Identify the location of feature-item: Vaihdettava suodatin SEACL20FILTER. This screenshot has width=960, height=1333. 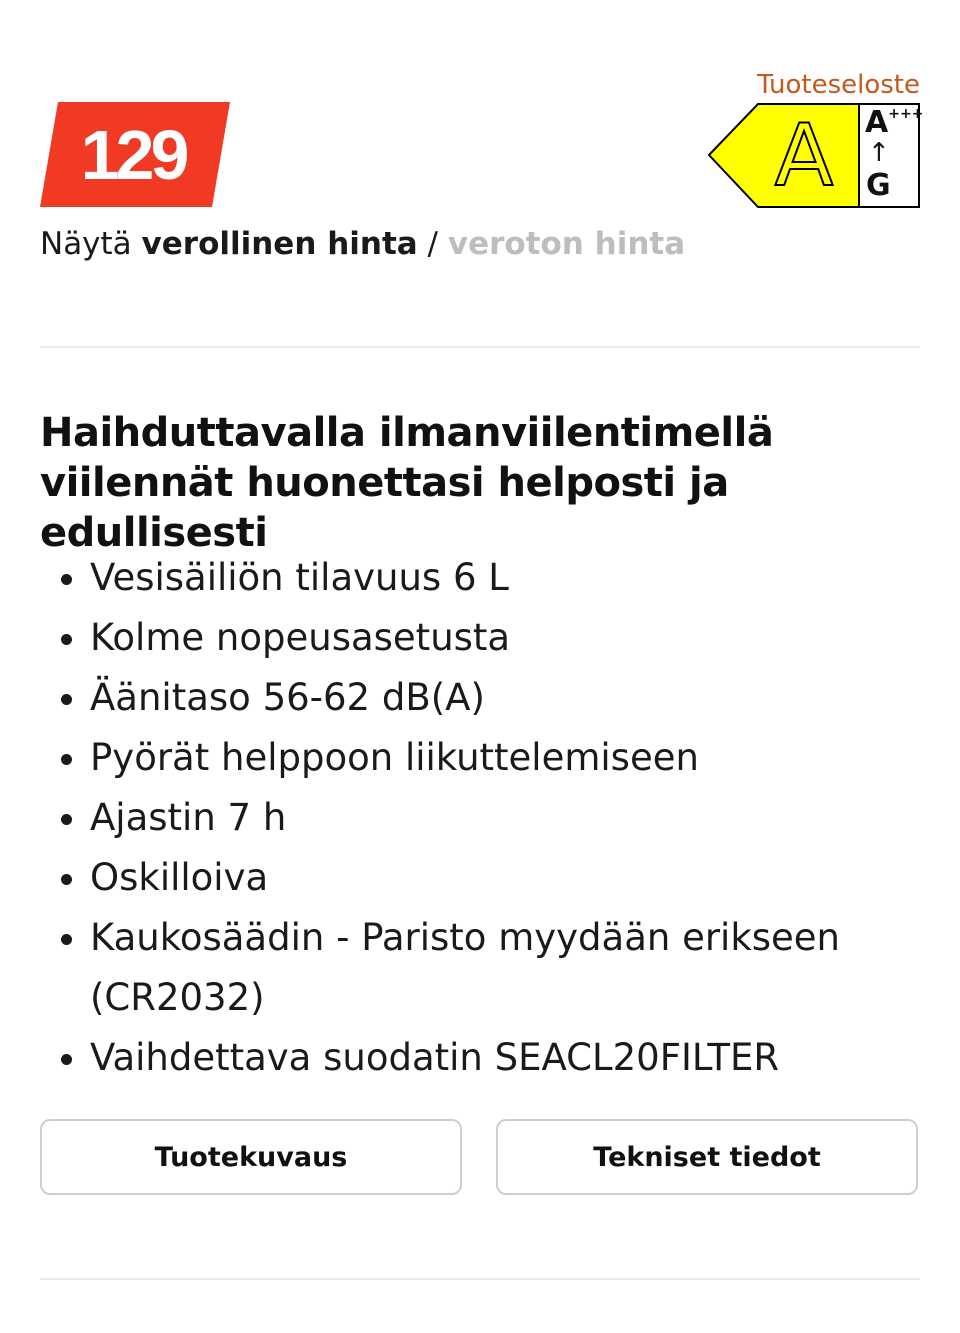
(520, 1058).